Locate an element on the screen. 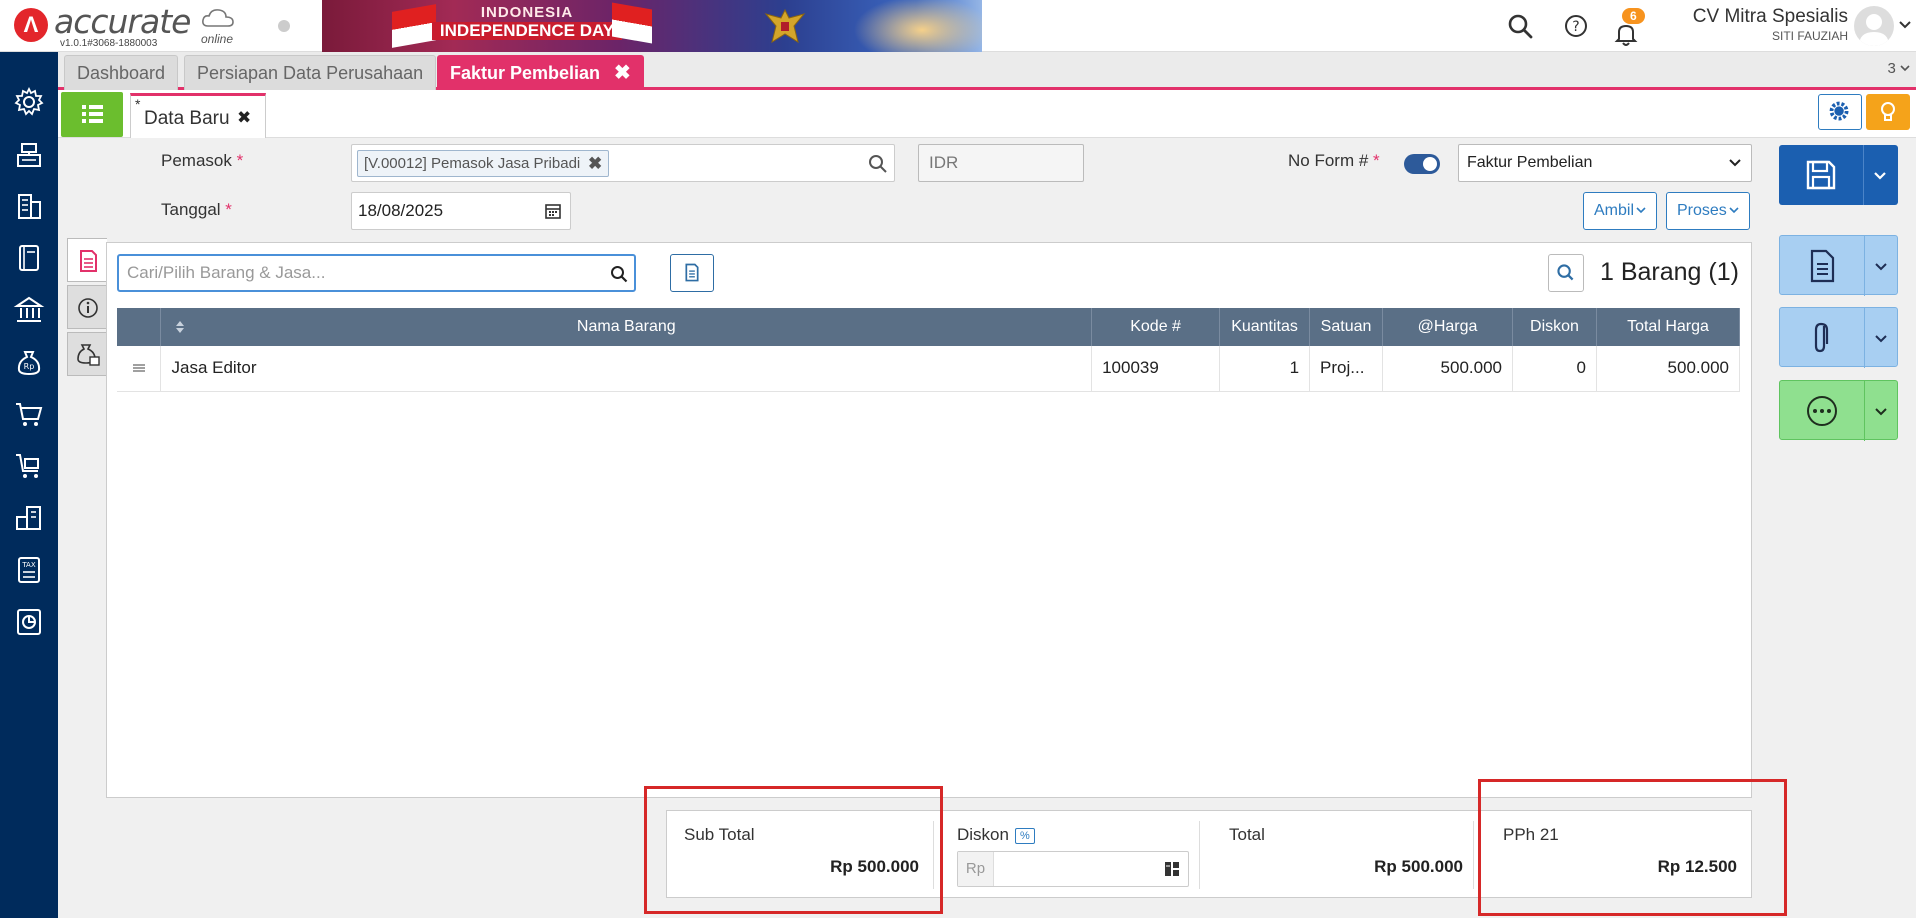 This screenshot has height=918, width=1916. tab-payment is located at coordinates (87, 354).